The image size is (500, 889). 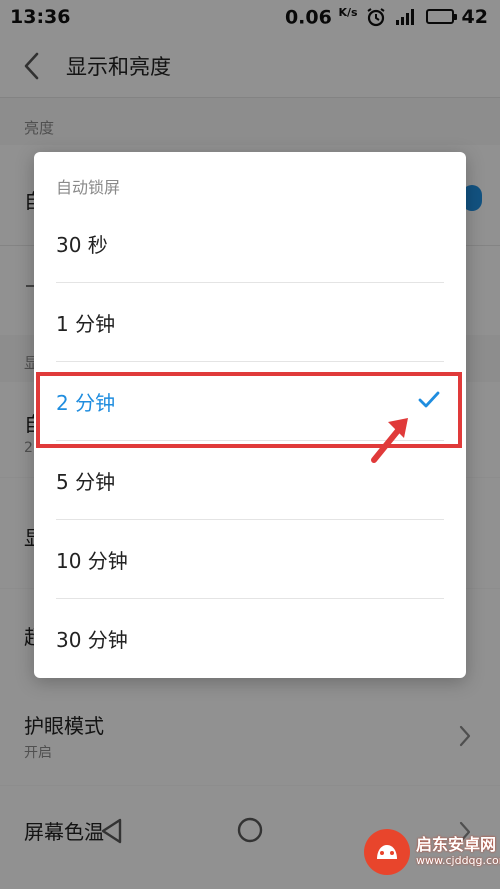 I want to click on option-label: 30 分钟, so click(x=92, y=640).